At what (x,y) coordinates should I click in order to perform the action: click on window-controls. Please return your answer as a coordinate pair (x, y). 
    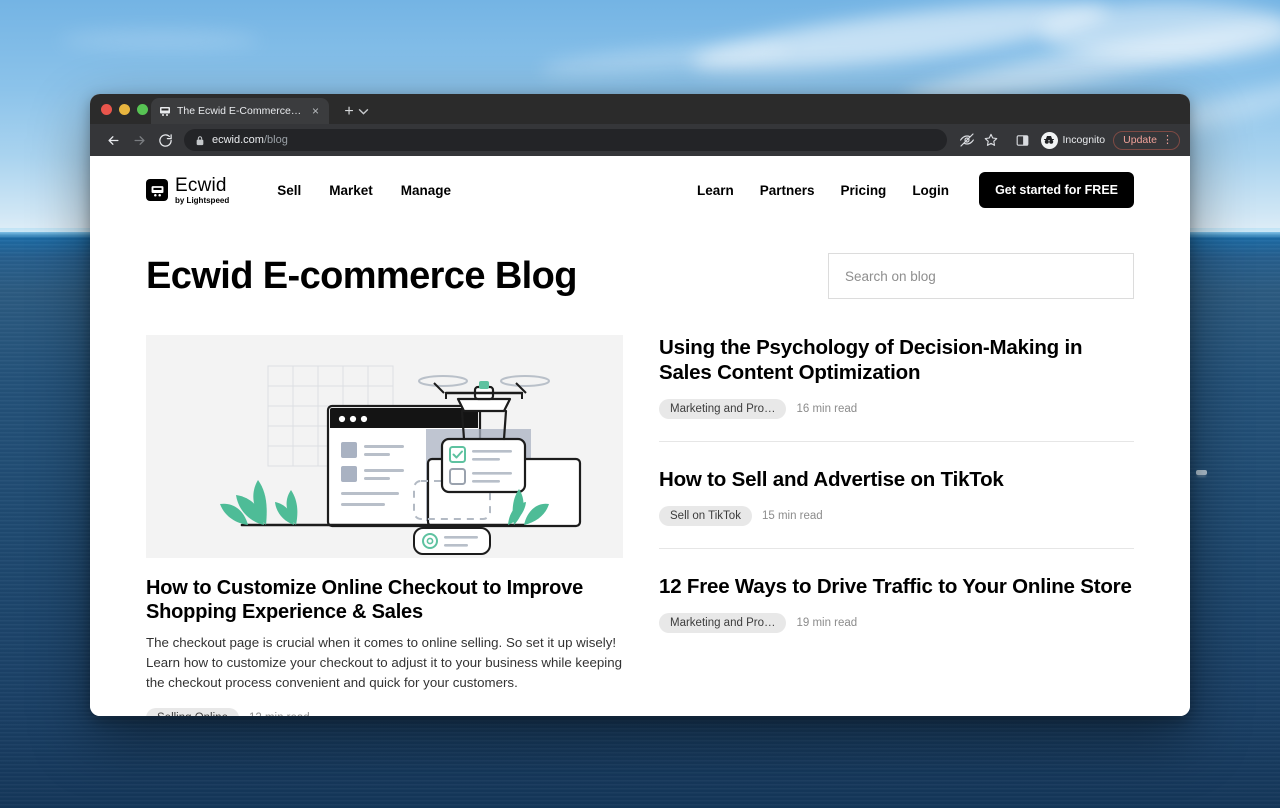
    Looking at the image, I should click on (124, 109).